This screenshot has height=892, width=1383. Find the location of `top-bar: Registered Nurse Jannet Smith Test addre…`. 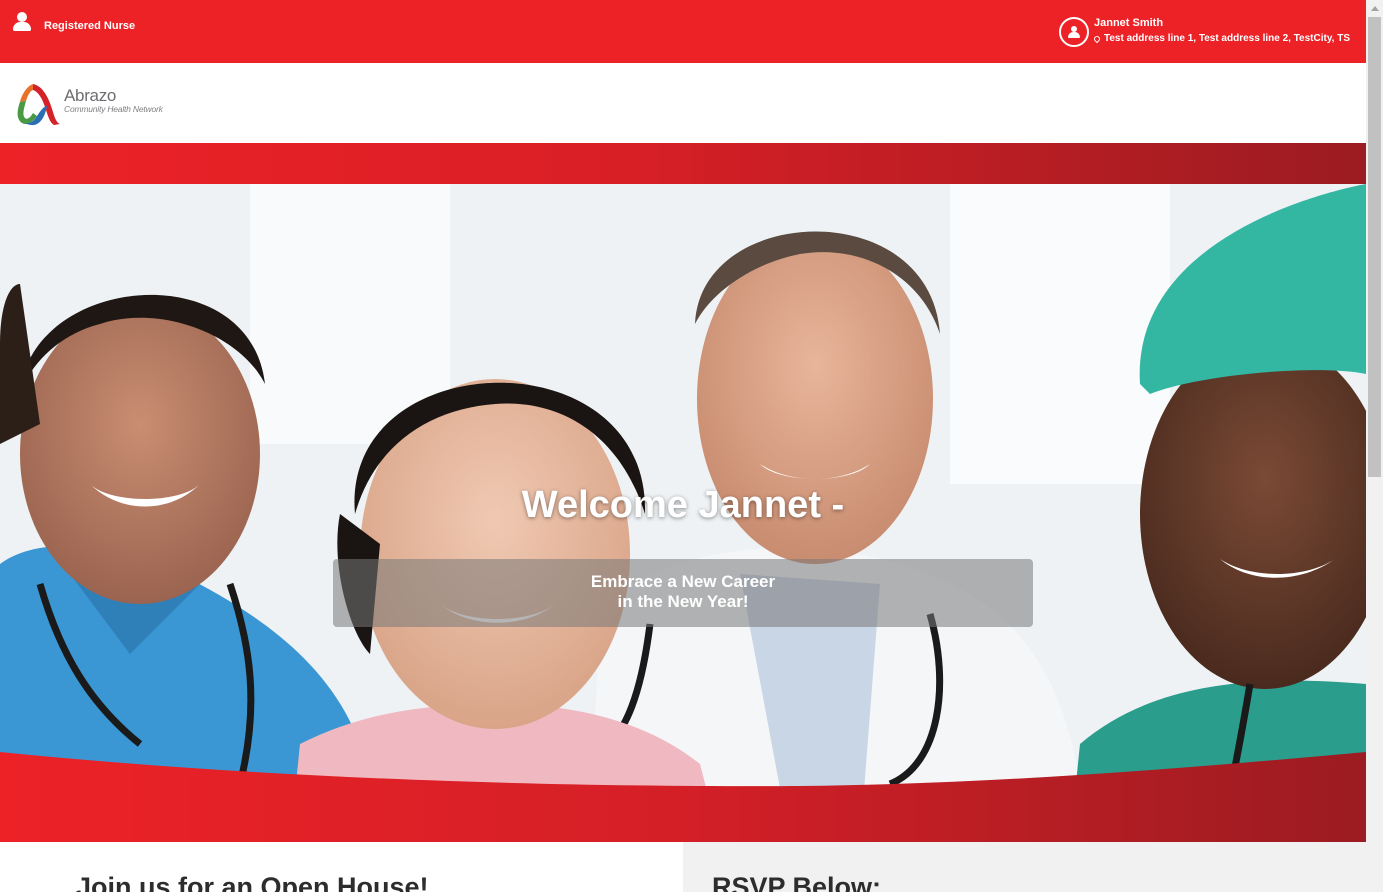

top-bar: Registered Nurse Jannet Smith Test addre… is located at coordinates (683, 31).